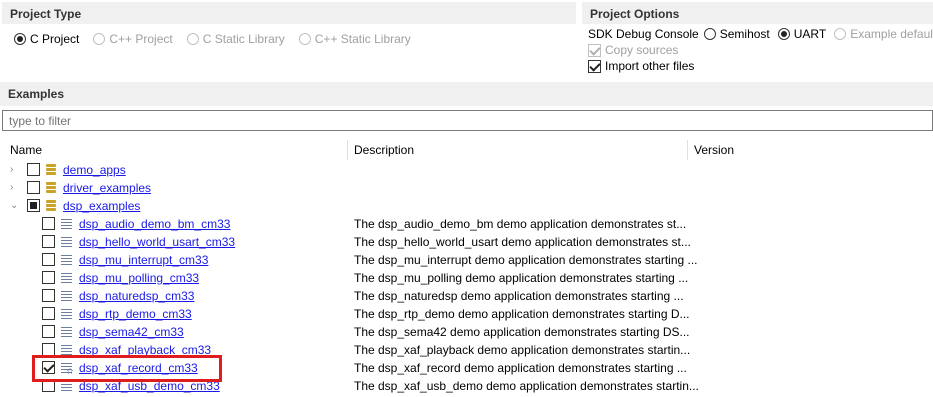 Image resolution: width=933 pixels, height=397 pixels. What do you see at coordinates (466, 94) in the screenshot?
I see `examples-header: Examples` at bounding box center [466, 94].